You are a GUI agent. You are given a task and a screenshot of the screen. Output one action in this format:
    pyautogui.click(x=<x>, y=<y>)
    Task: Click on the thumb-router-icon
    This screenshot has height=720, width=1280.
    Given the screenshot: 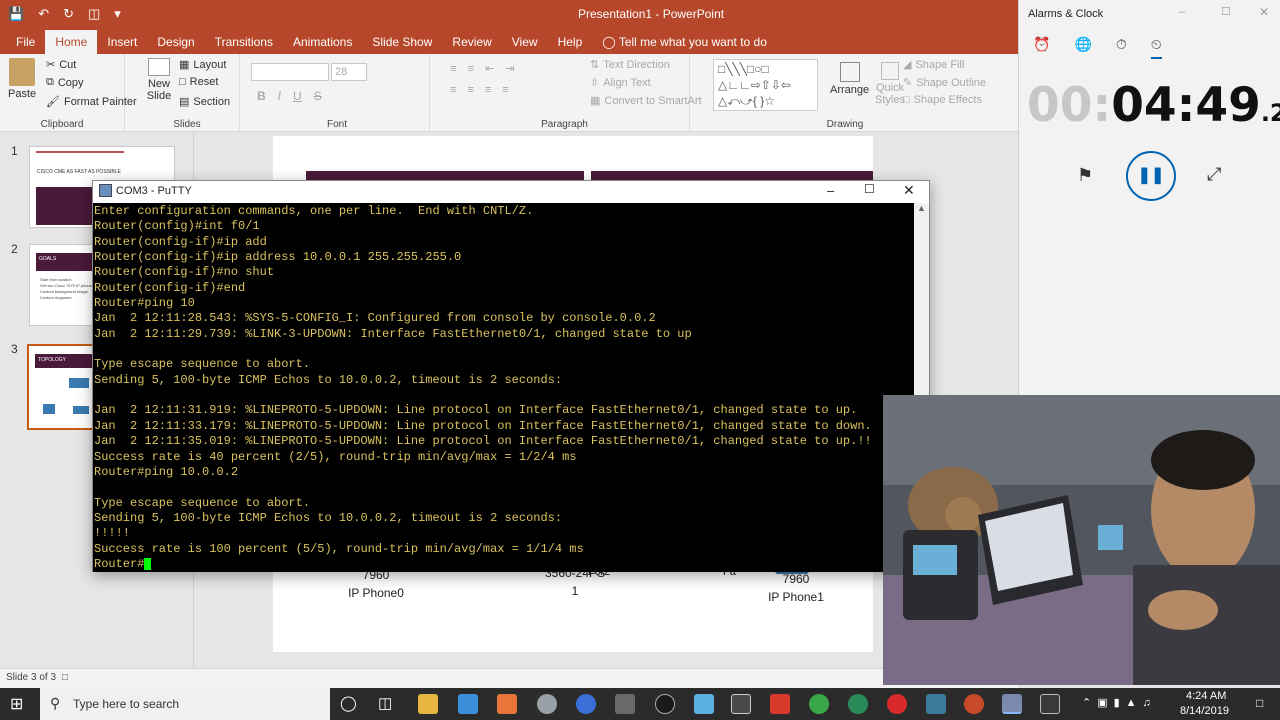 What is the action you would take?
    pyautogui.click(x=79, y=383)
    